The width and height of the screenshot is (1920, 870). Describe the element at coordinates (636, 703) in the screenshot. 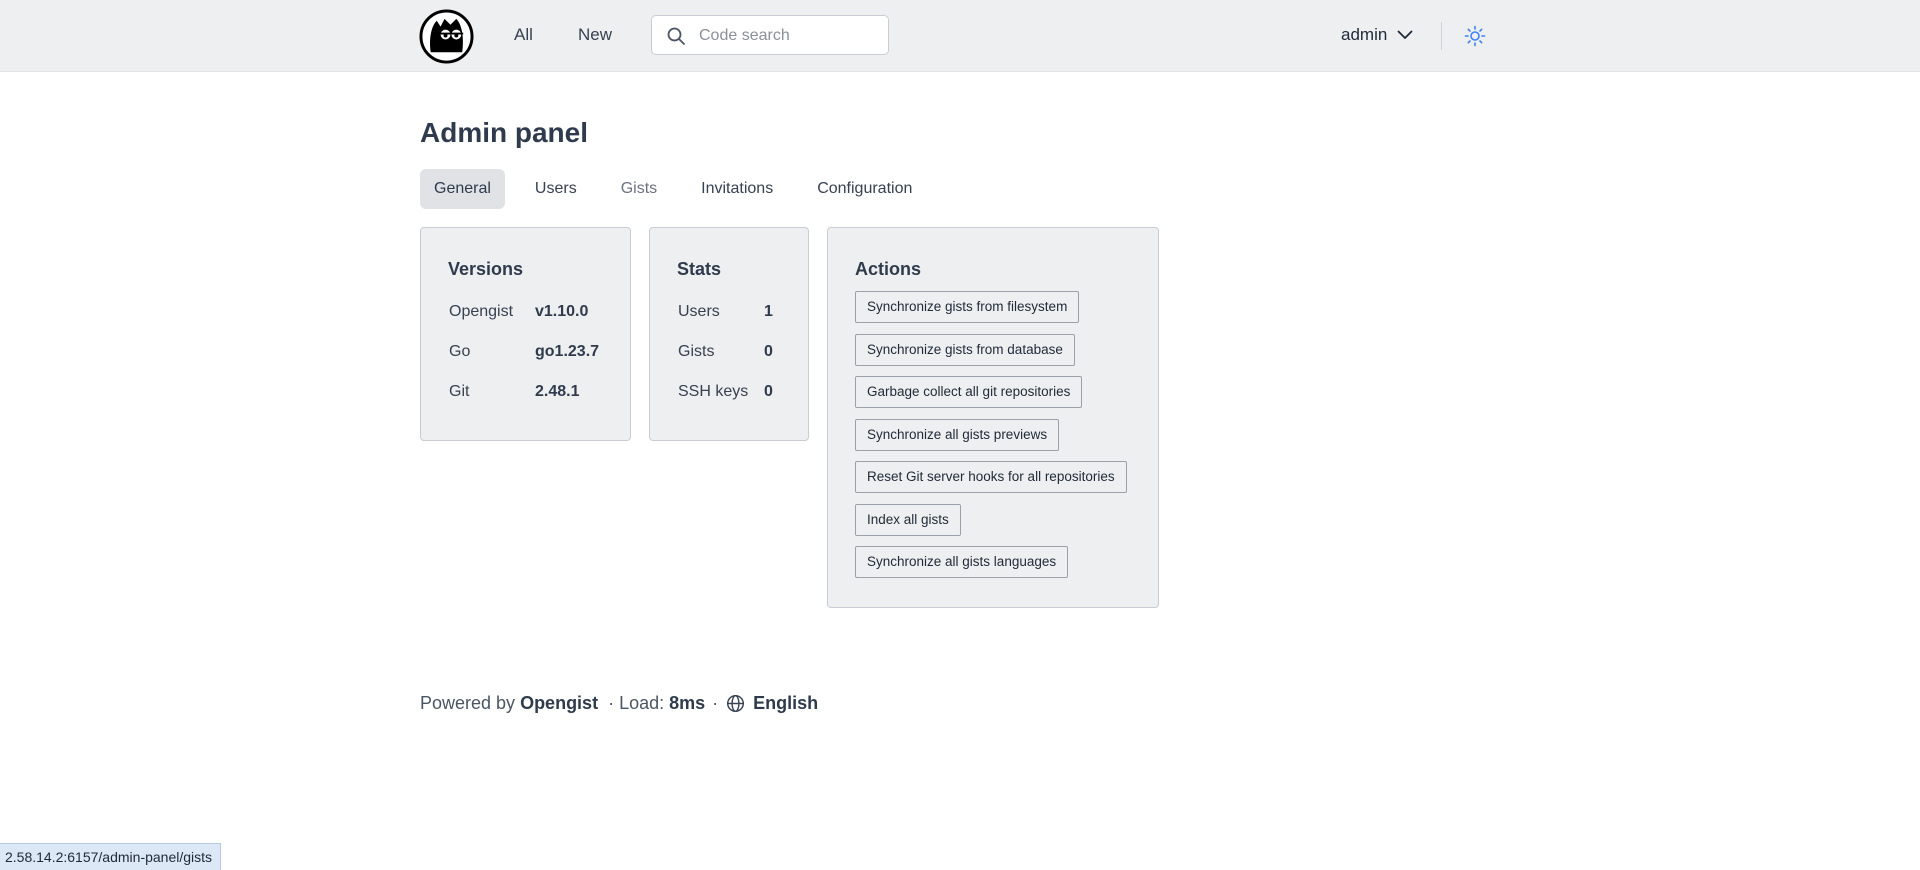

I see `load-label: · Load:` at that location.